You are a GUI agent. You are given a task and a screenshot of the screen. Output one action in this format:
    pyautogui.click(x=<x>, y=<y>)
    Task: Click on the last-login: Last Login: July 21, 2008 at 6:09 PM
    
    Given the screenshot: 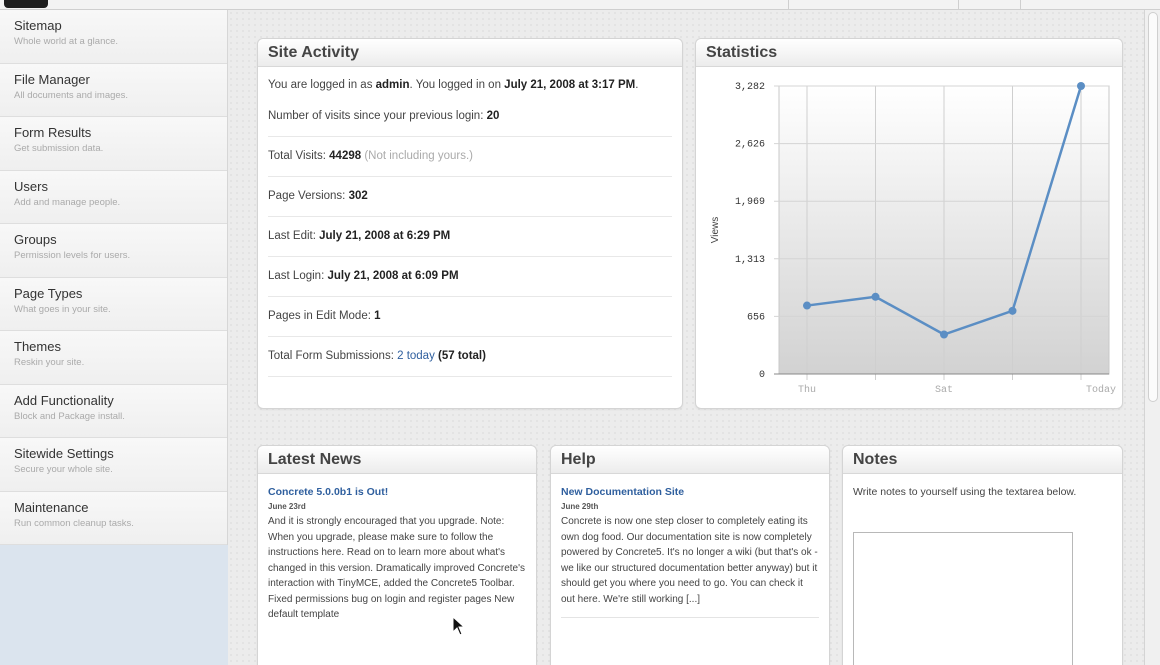 What is the action you would take?
    pyautogui.click(x=470, y=277)
    